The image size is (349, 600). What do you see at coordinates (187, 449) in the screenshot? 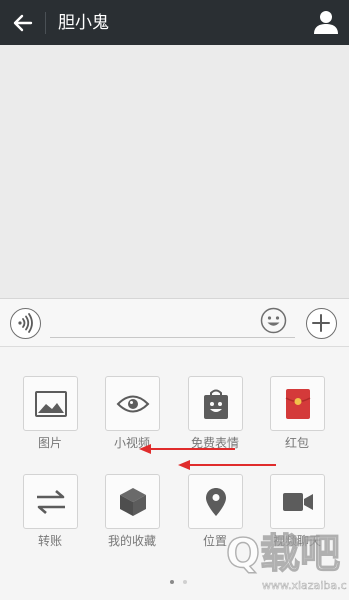
I see `annotation-arrow-upper` at bounding box center [187, 449].